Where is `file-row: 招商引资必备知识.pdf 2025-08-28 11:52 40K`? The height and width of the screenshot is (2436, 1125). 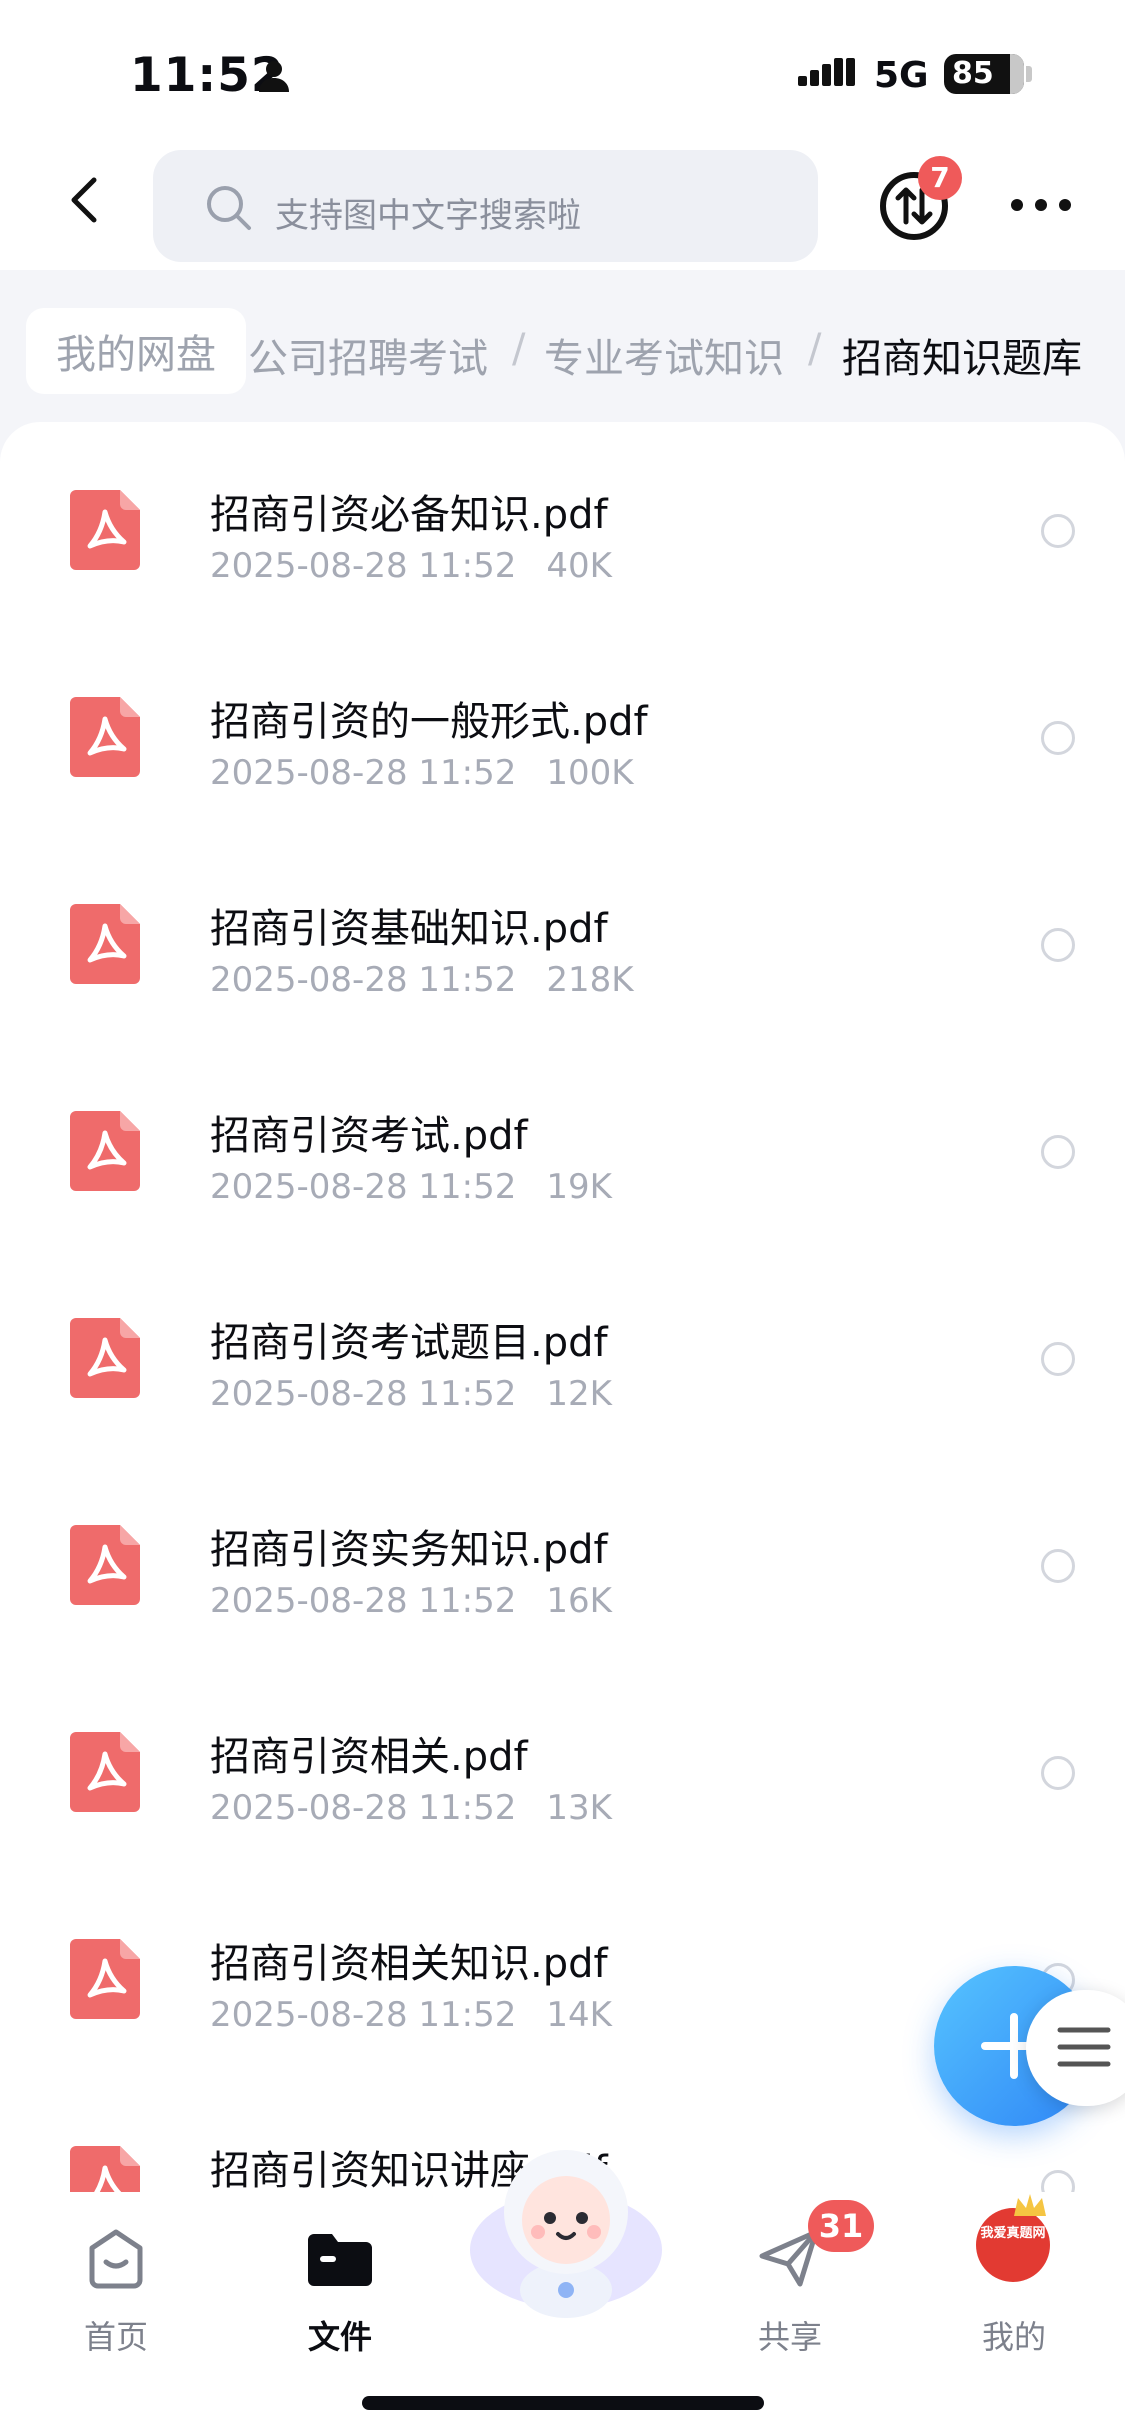 file-row: 招商引资必备知识.pdf 2025-08-28 11:52 40K is located at coordinates (562, 525).